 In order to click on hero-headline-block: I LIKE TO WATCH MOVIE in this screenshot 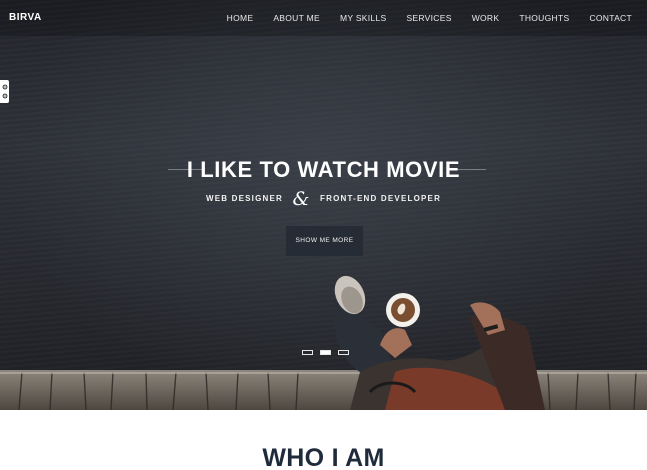, I will do `click(323, 170)`.